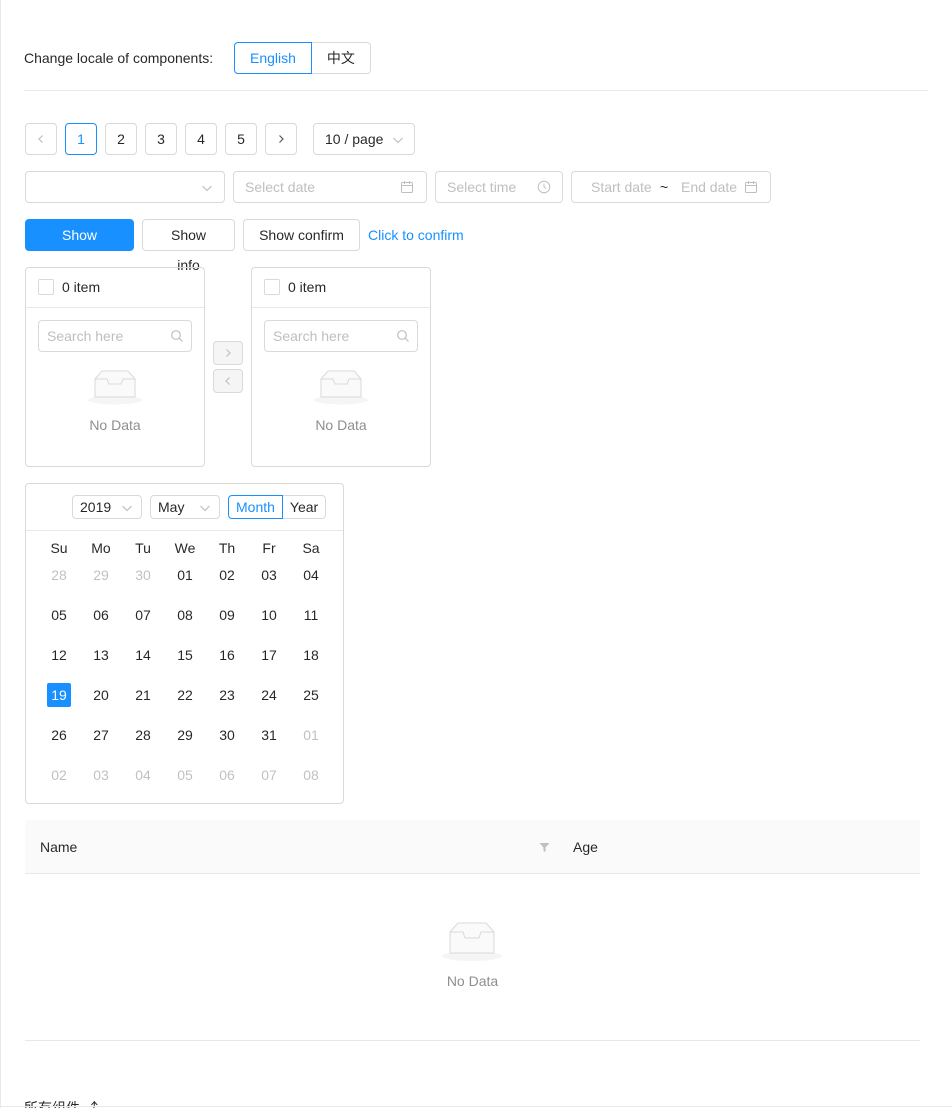  Describe the element at coordinates (188, 246) in the screenshot. I see `show-info-button: Show info` at that location.